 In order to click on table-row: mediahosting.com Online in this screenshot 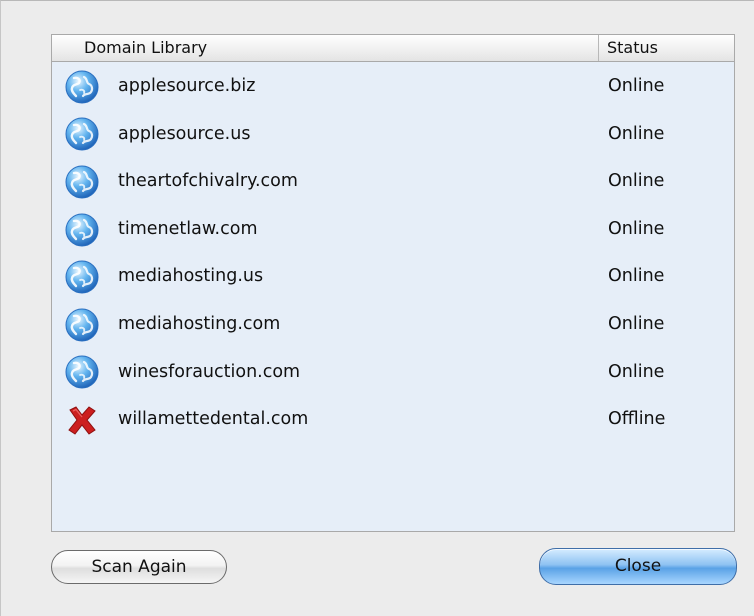, I will do `click(393, 325)`.